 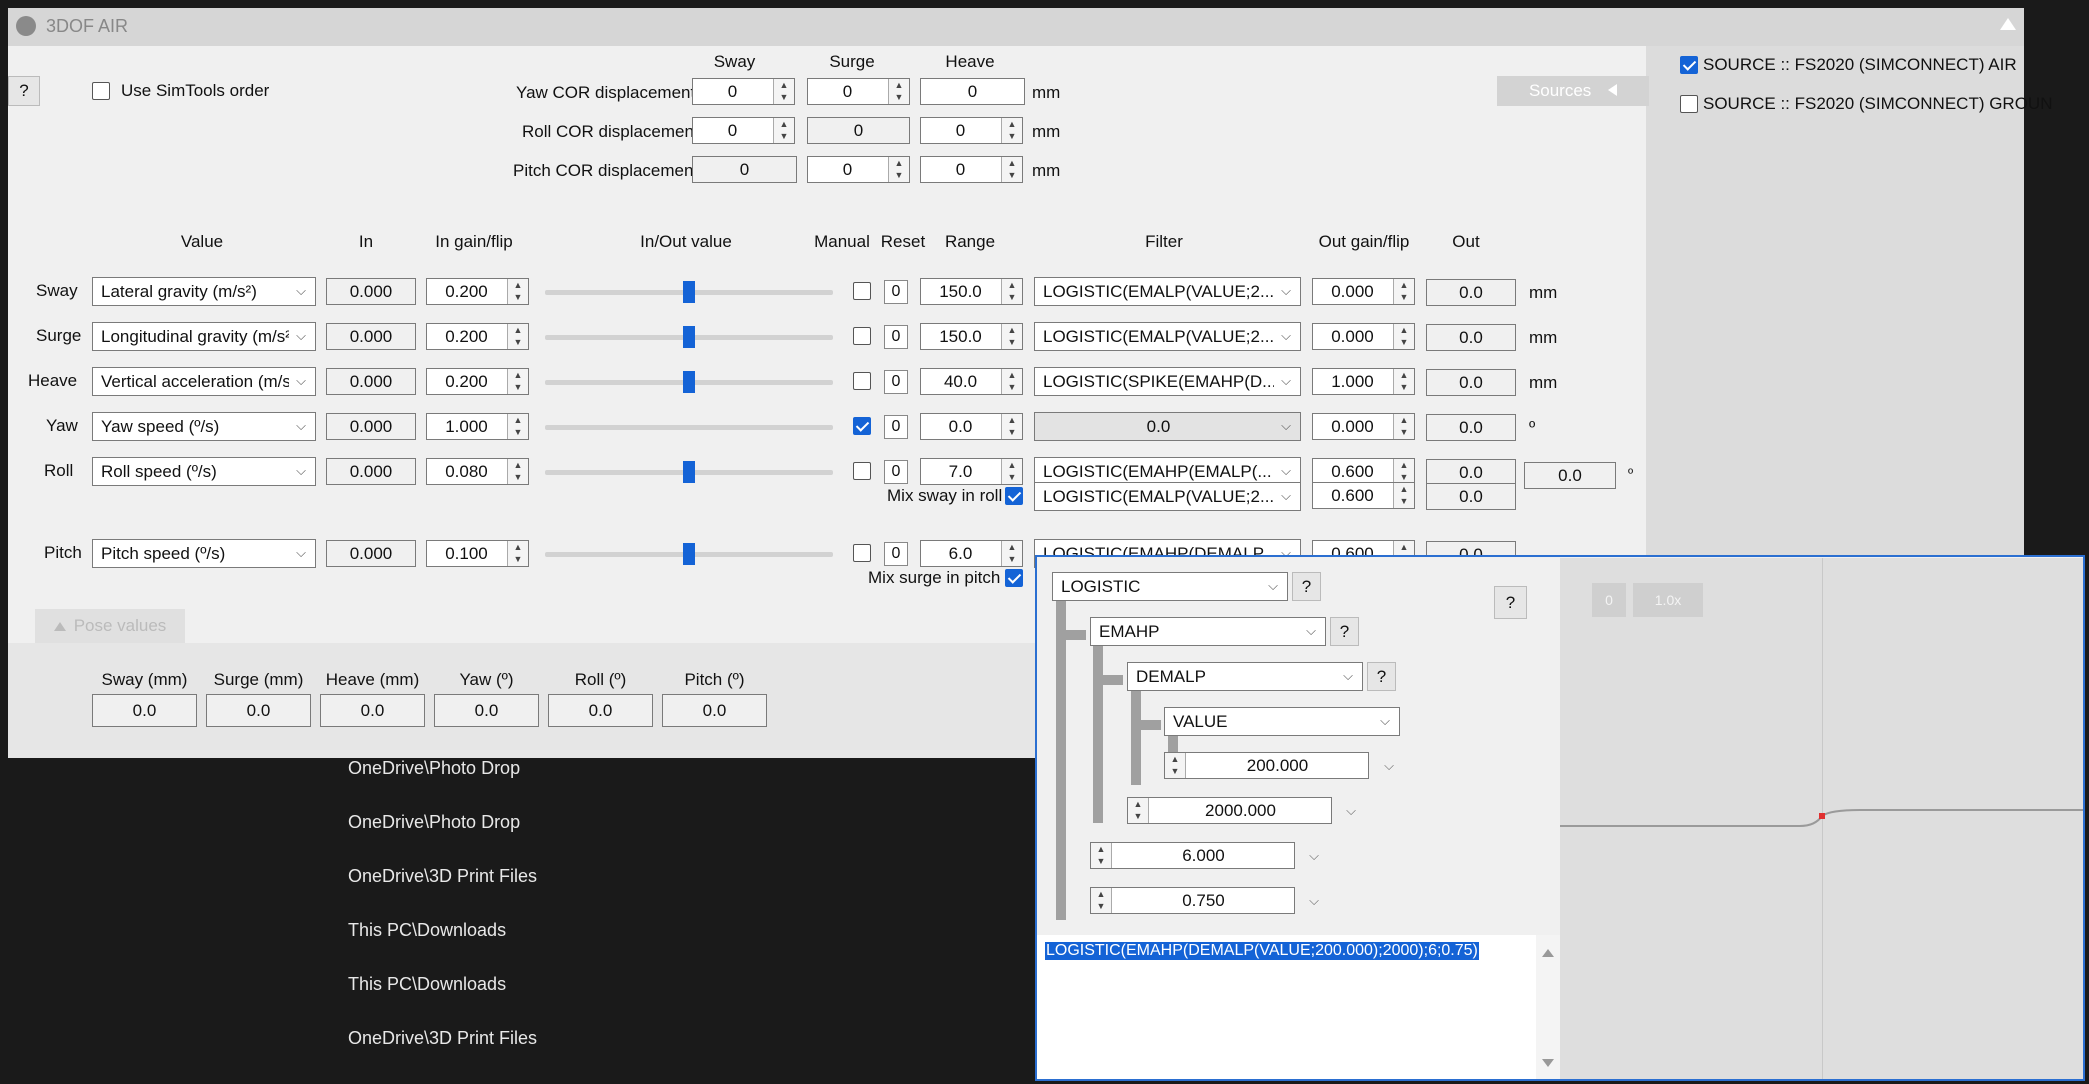 I want to click on roll-value-select: Roll speed (º/s) ⌵, so click(x=204, y=471).